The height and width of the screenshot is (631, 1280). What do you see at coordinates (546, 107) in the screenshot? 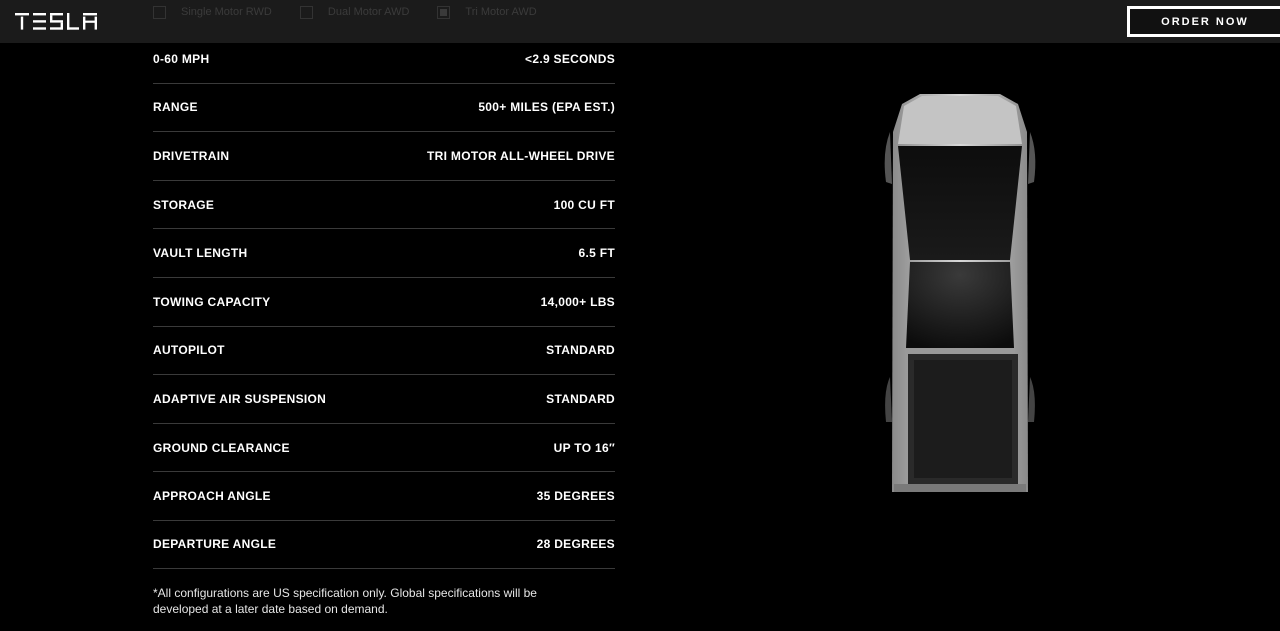
I see `spec-value: 500+ MILES (EPA EST.)` at bounding box center [546, 107].